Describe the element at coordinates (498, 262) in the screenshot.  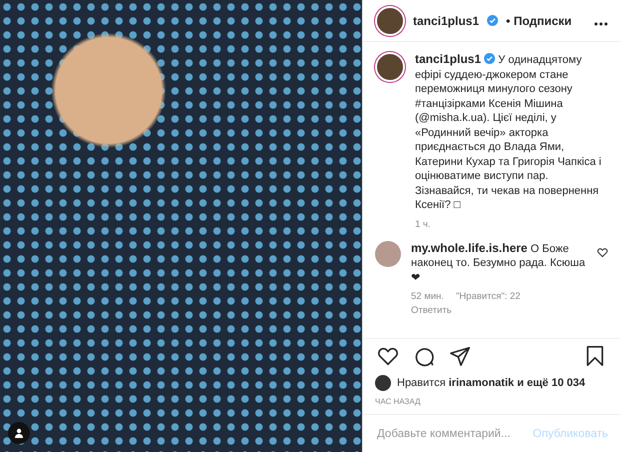
I see `comment-text: my.whole.life.is.here О Боже наконец то. Безумно рада. Ксюша ❤` at that location.